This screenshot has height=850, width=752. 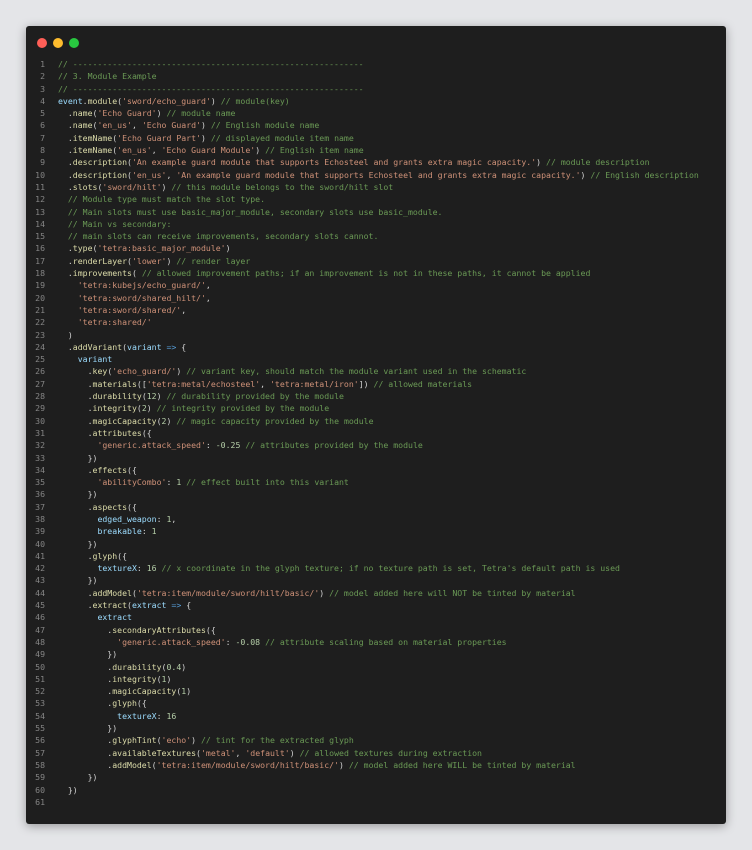 What do you see at coordinates (42, 43) in the screenshot?
I see `close-button` at bounding box center [42, 43].